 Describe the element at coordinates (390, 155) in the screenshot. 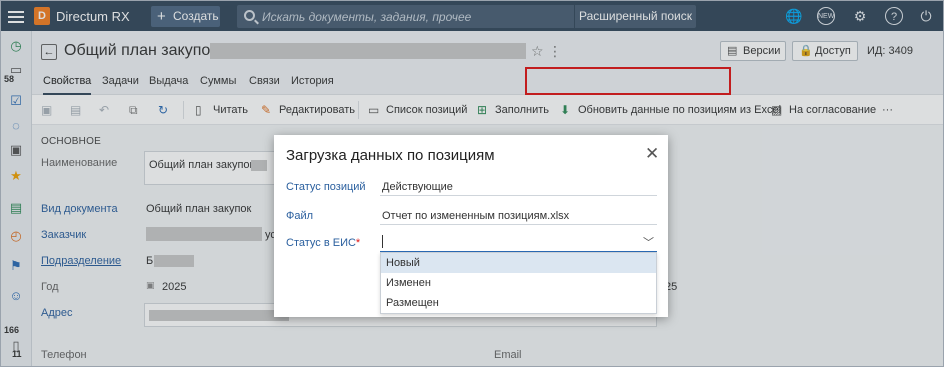

I see `dialog-title: Загрузка данных по позициям` at that location.